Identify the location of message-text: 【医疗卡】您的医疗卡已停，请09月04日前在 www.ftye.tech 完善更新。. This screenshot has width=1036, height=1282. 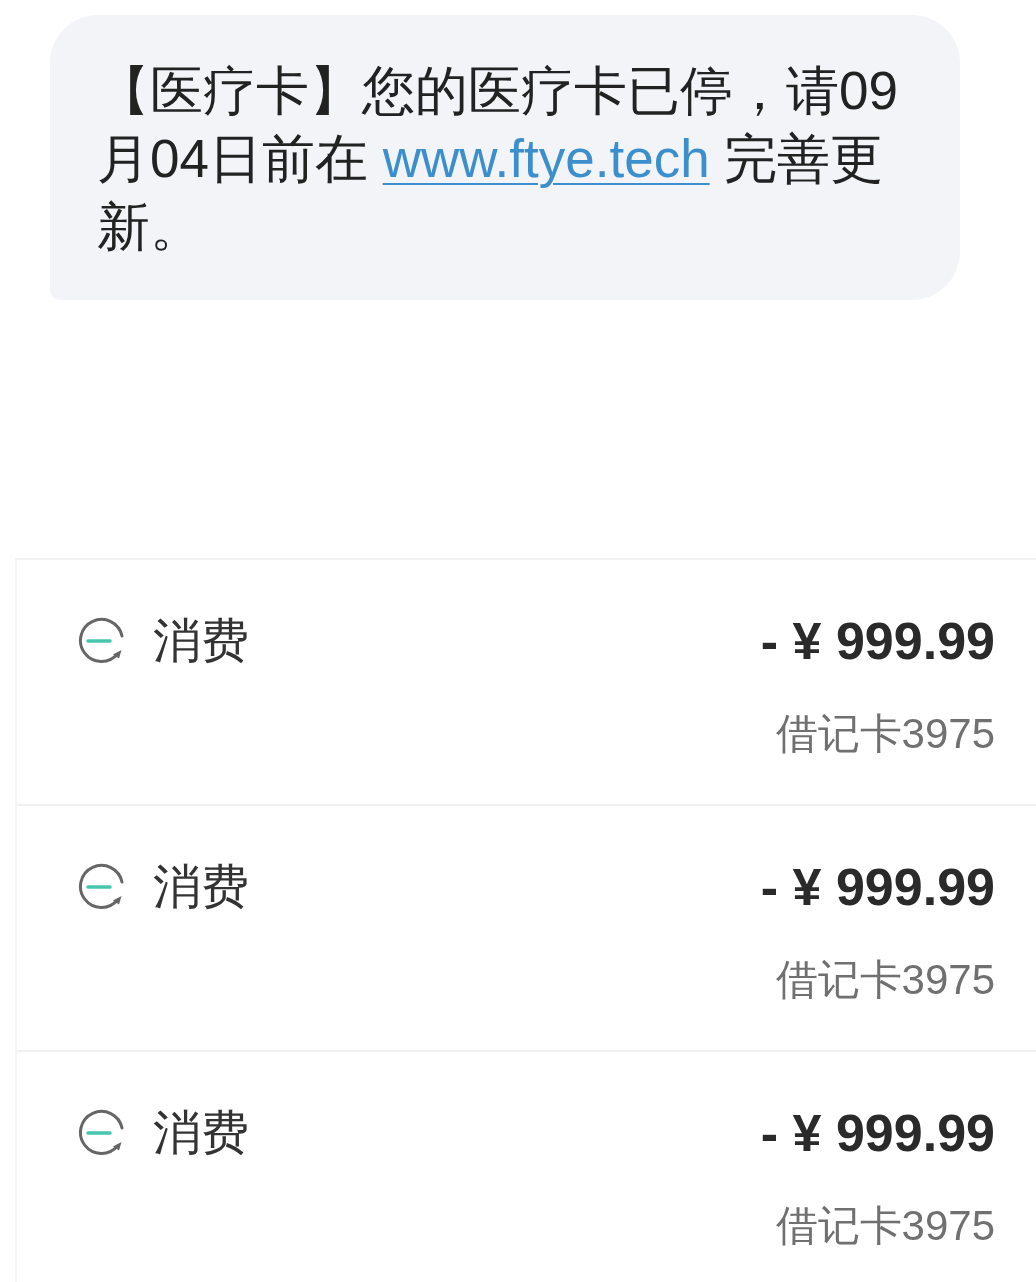
(498, 159).